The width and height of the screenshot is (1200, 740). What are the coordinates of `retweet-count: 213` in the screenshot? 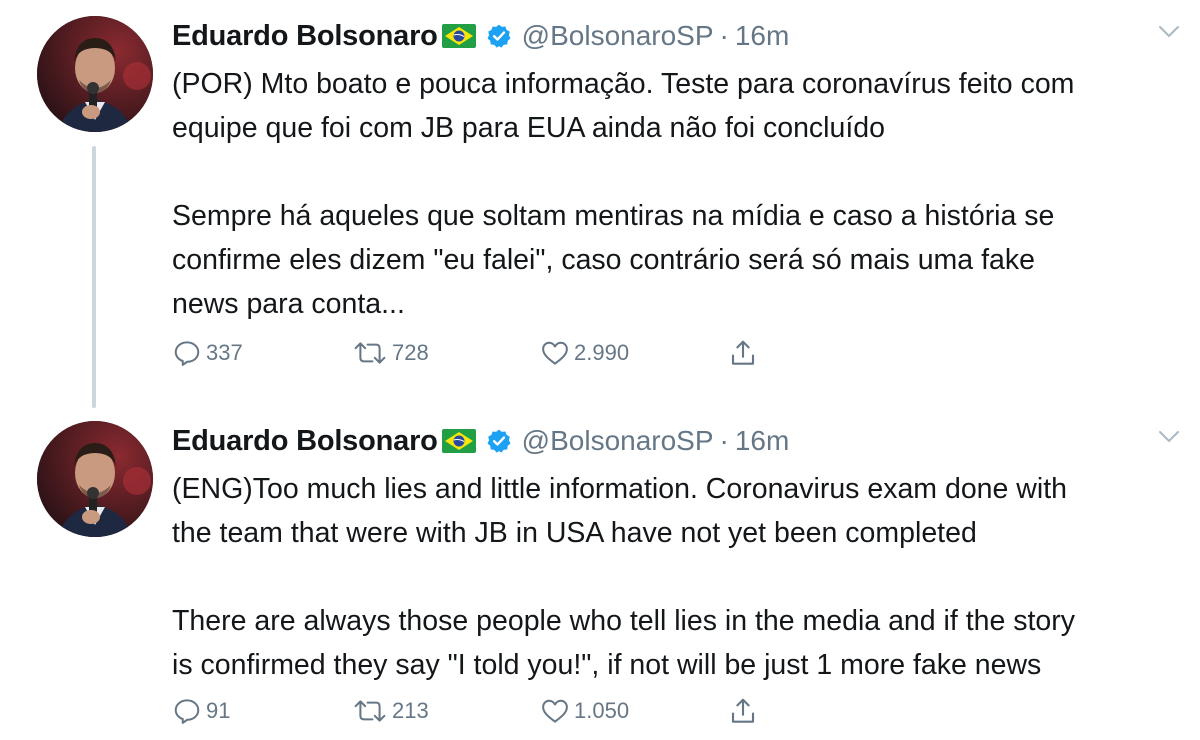 It's located at (410, 710).